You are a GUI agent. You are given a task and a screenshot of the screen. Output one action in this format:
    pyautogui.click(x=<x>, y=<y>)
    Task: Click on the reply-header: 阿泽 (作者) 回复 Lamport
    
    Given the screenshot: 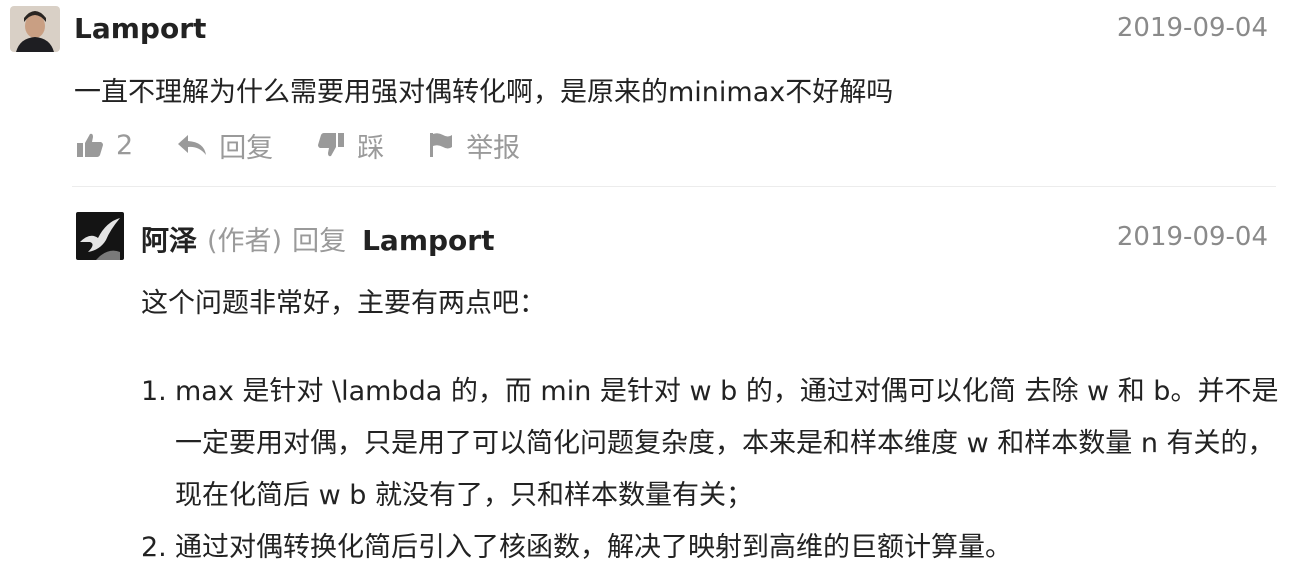 What is the action you would take?
    pyautogui.click(x=317, y=239)
    